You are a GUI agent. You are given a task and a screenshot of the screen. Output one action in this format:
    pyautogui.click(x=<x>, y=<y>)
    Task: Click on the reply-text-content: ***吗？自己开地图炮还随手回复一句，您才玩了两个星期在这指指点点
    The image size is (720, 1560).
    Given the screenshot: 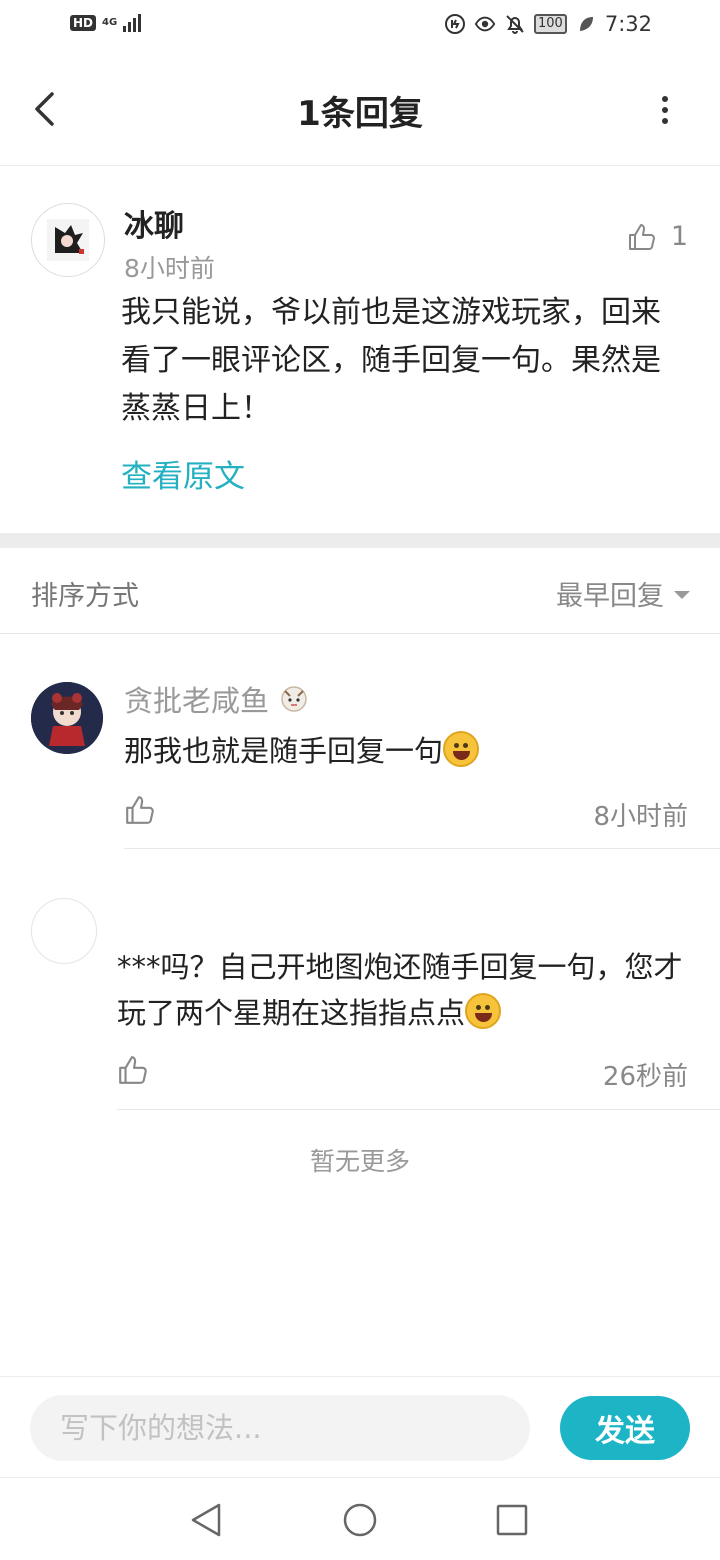 What is the action you would take?
    pyautogui.click(x=400, y=990)
    